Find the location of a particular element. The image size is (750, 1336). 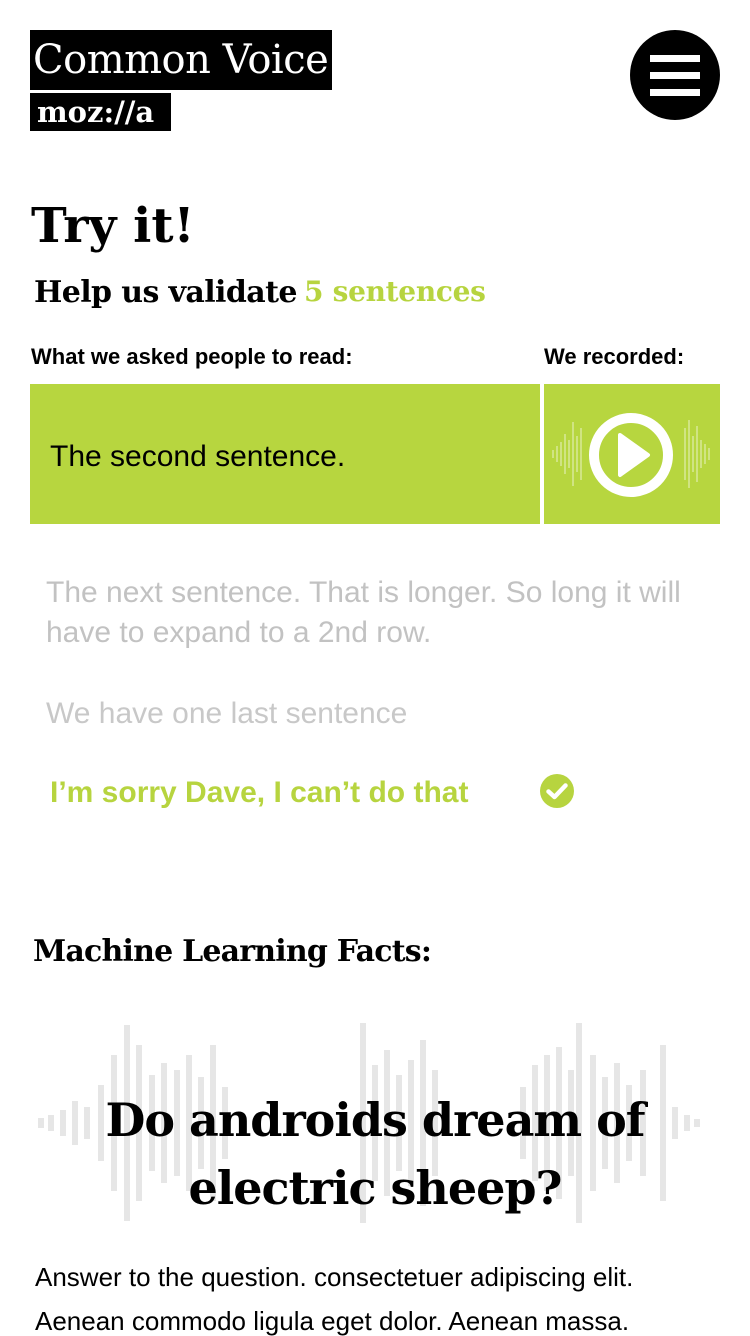

mozilla-logo: moz://a is located at coordinates (100, 112).